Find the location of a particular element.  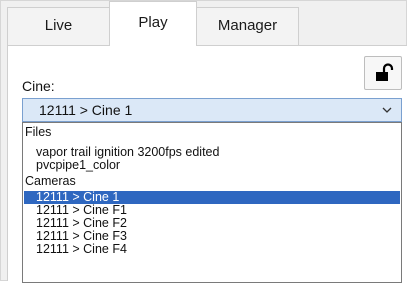

cine-select-value: 12111 > Cine 1 is located at coordinates (86, 110).